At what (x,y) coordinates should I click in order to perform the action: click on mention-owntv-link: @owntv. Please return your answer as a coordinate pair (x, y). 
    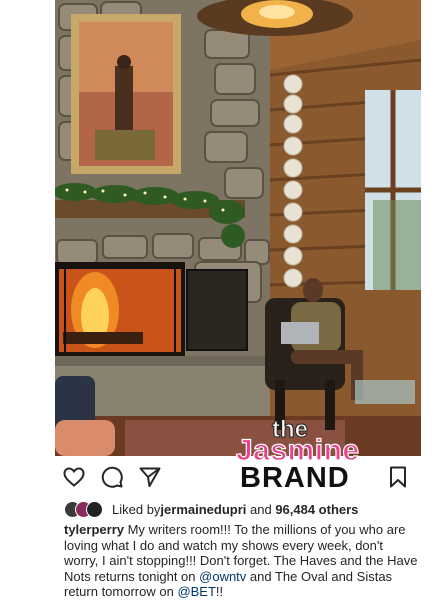
    Looking at the image, I should click on (222, 576).